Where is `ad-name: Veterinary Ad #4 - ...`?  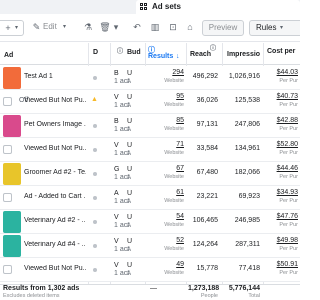
ad-name: Veterinary Ad #4 - ... is located at coordinates (55, 244).